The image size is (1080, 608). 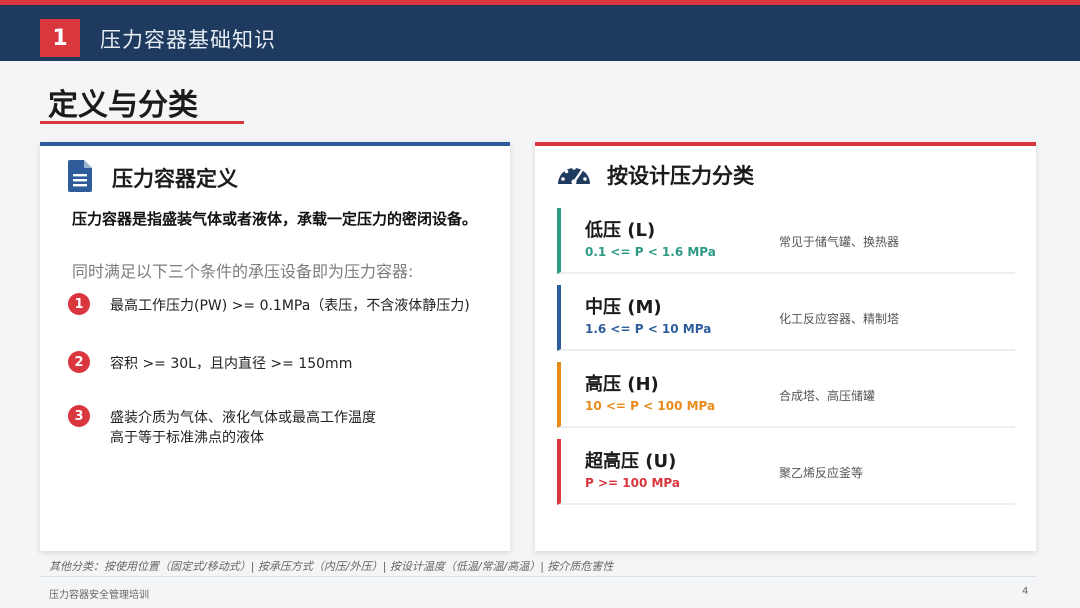 What do you see at coordinates (123, 105) in the screenshot?
I see `page-title: 定义与分类` at bounding box center [123, 105].